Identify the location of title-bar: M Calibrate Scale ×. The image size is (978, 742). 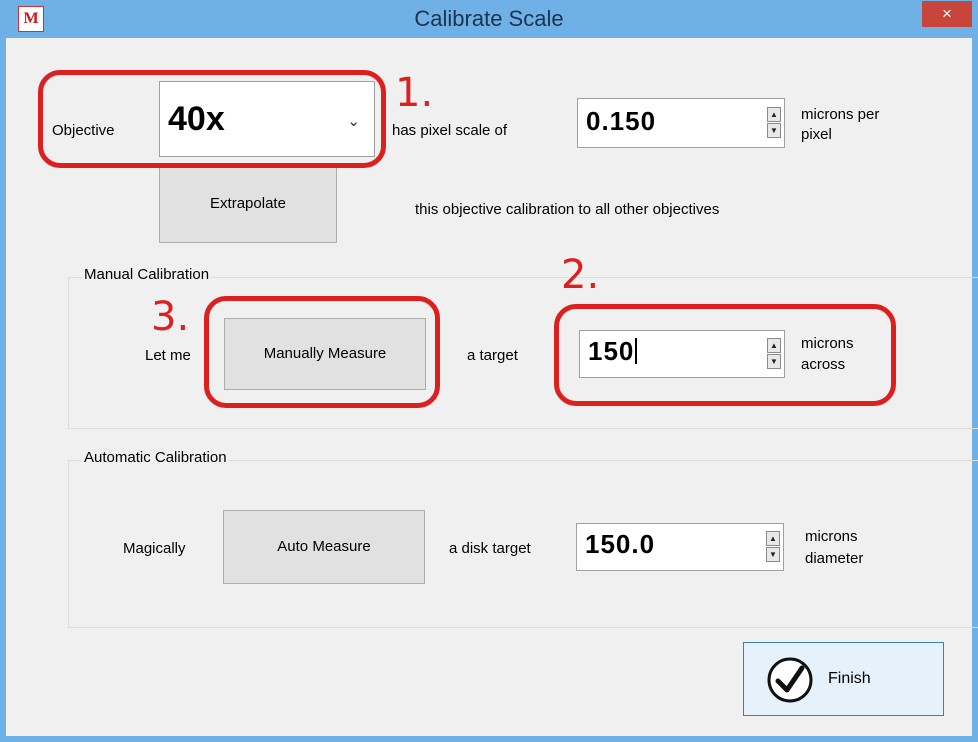
(489, 19).